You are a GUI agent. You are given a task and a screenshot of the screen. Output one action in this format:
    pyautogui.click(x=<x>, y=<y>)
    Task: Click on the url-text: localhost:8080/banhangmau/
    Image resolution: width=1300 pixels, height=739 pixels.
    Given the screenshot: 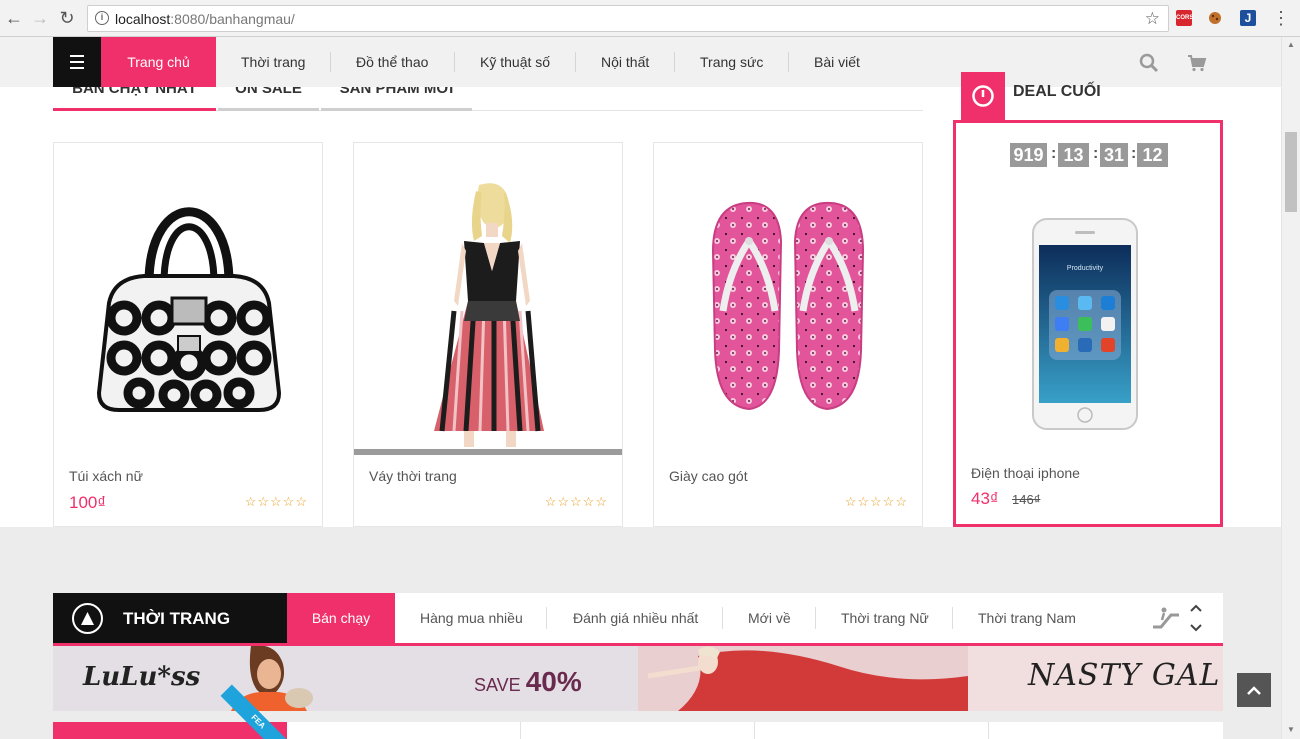 What is the action you would take?
    pyautogui.click(x=205, y=19)
    